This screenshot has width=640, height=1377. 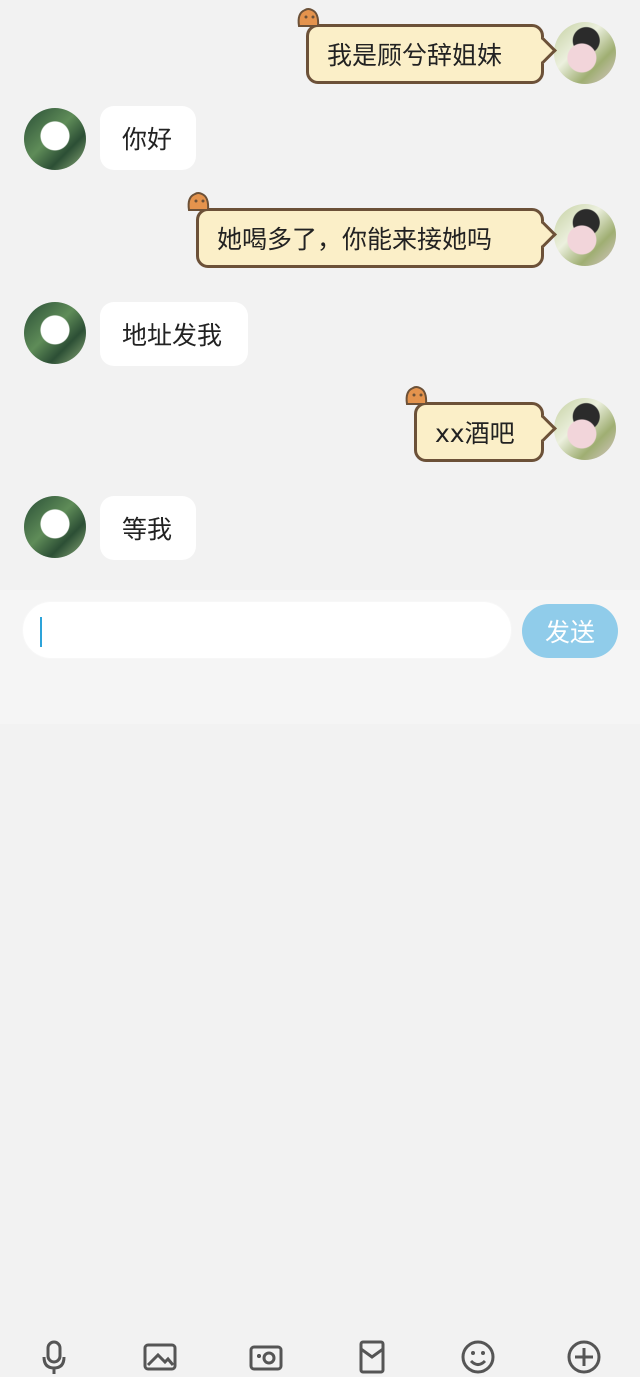 What do you see at coordinates (320, 529) in the screenshot?
I see `message-row-left: 等我` at bounding box center [320, 529].